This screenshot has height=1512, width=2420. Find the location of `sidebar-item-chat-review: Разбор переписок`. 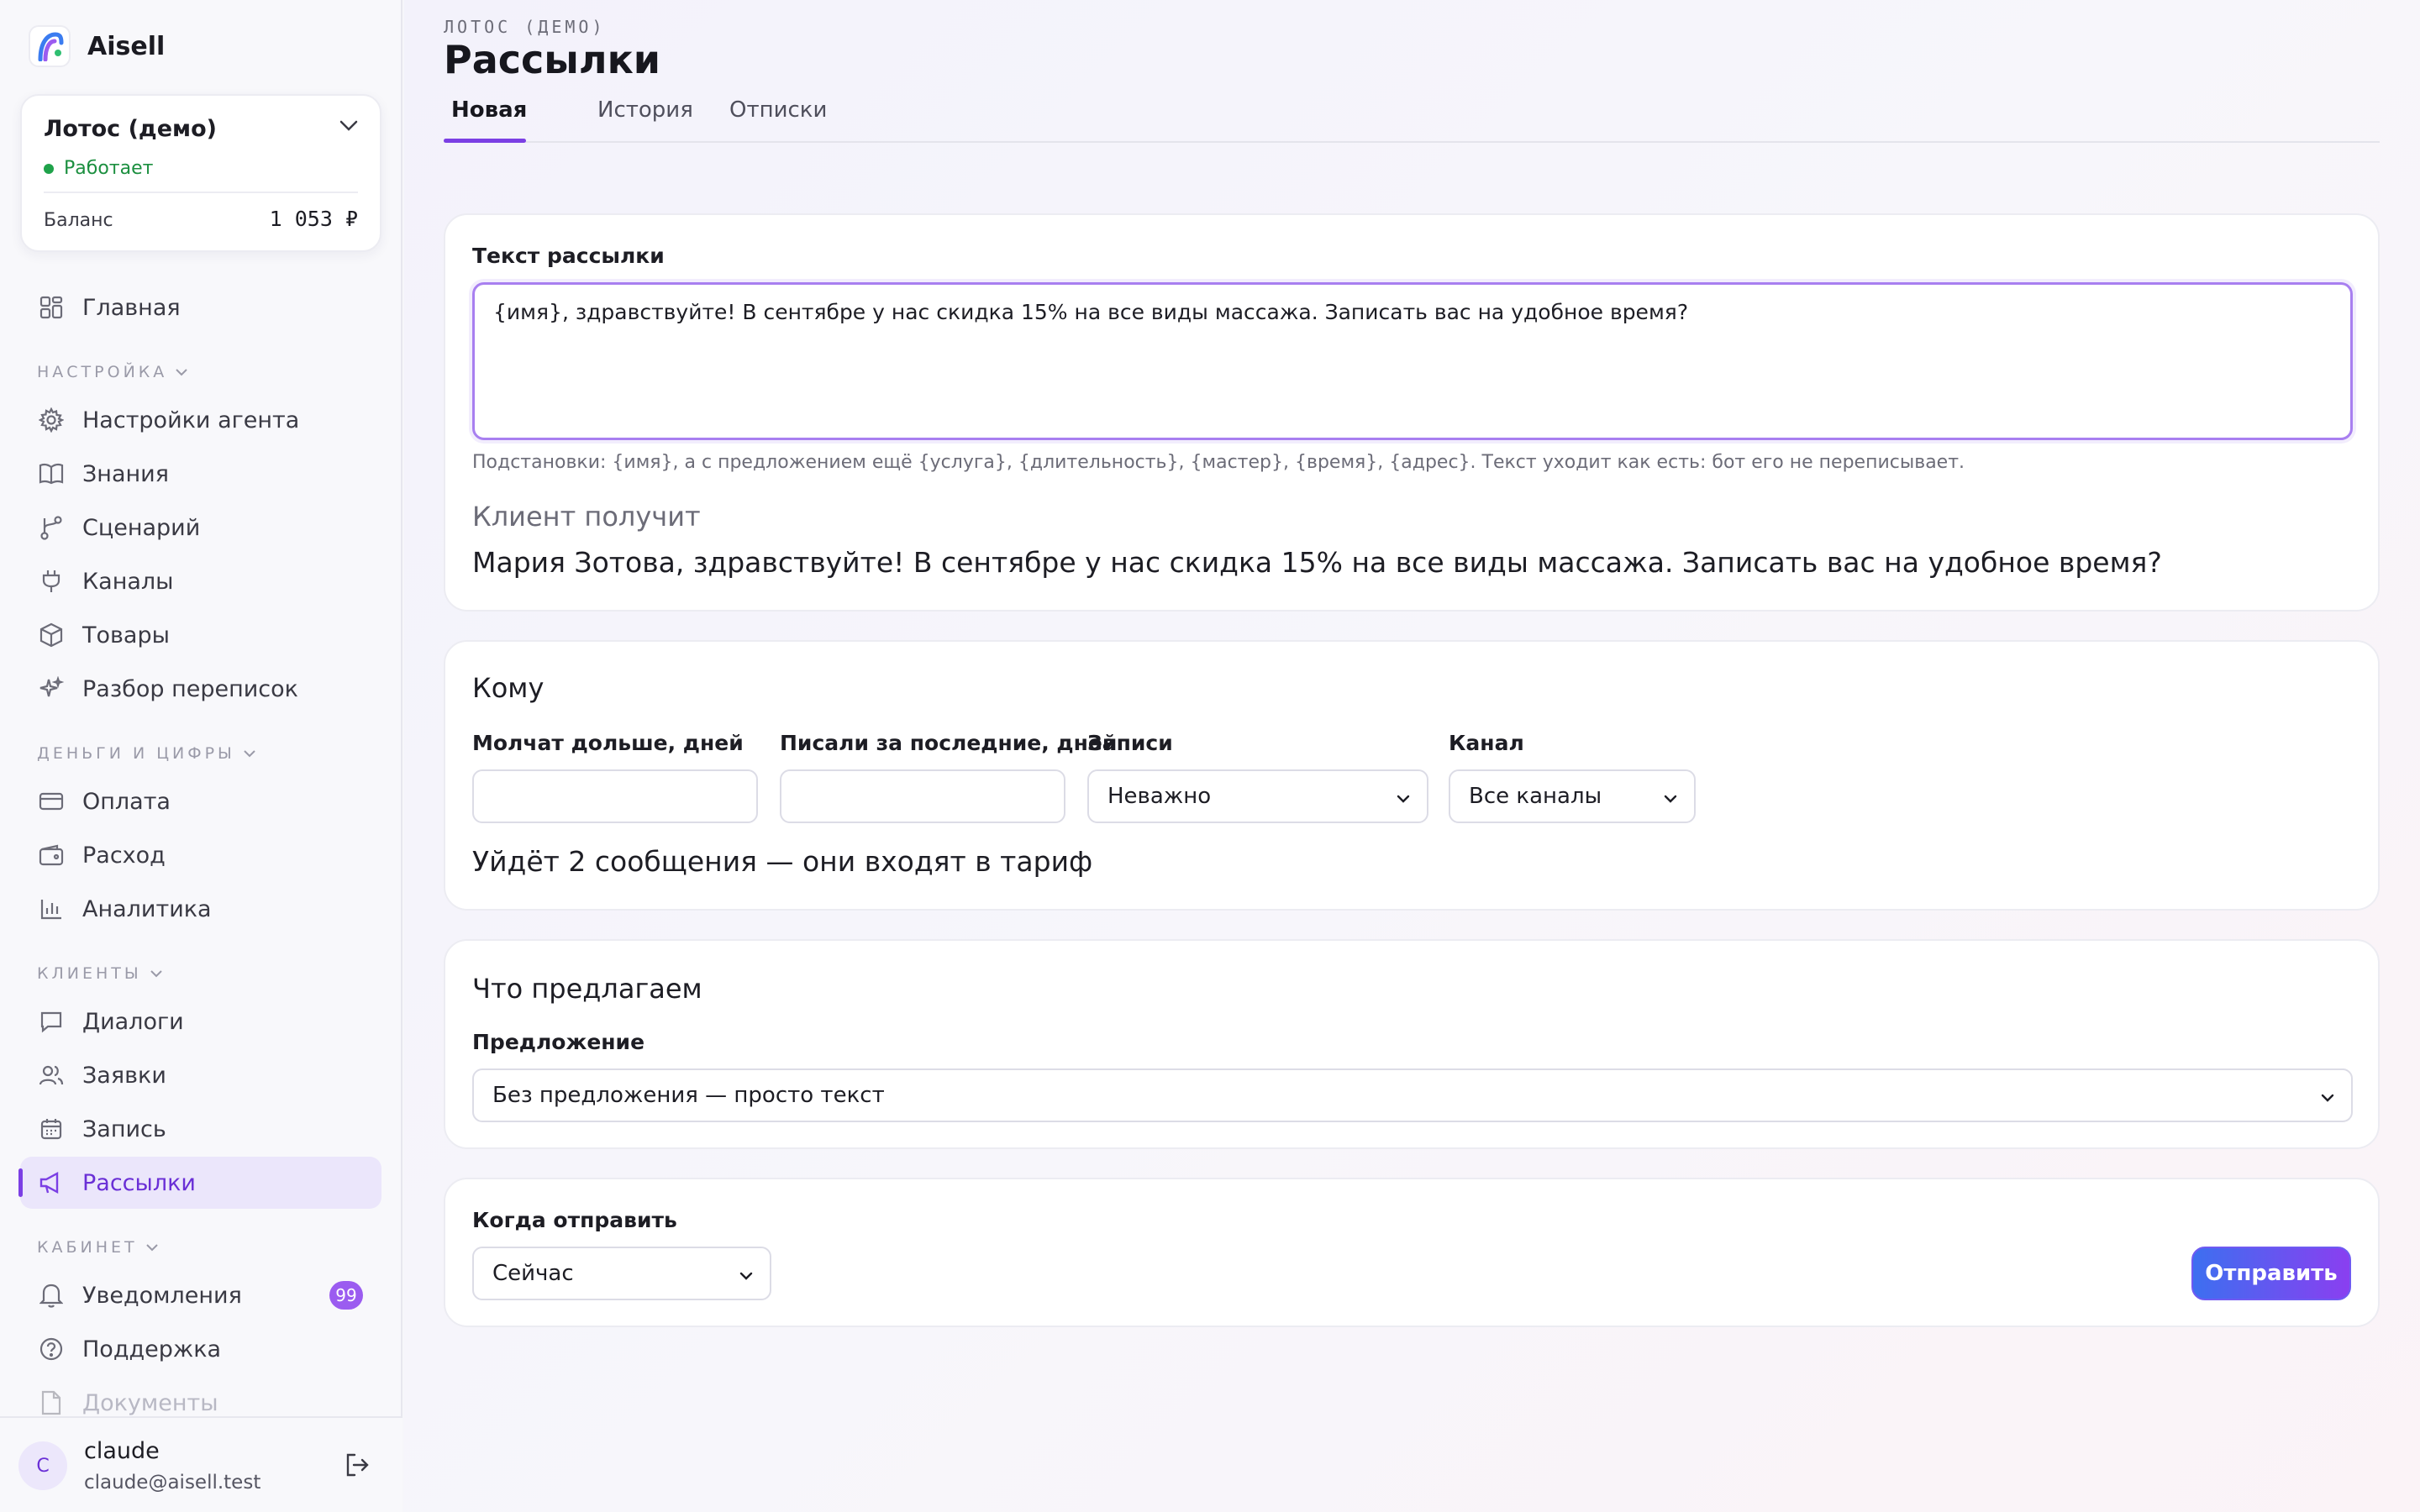

sidebar-item-chat-review: Разбор переписок is located at coordinates (200, 689).